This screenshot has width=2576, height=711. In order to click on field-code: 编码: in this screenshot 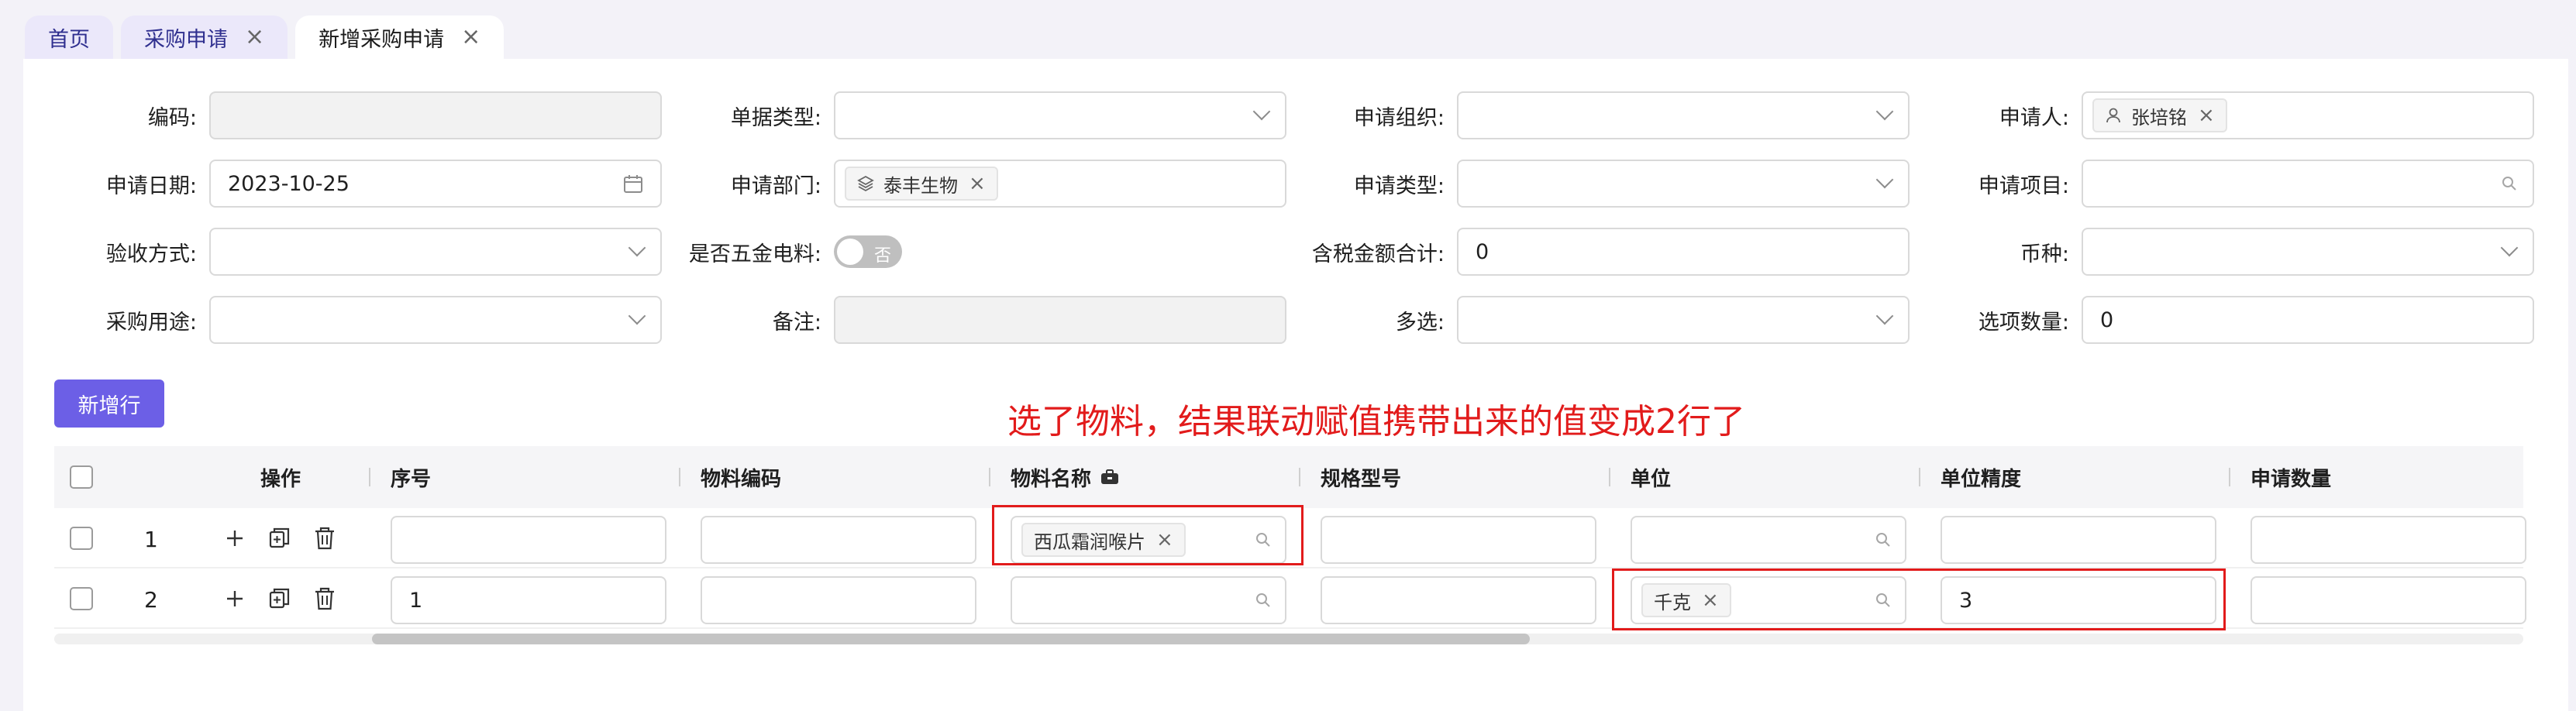, I will do `click(358, 115)`.